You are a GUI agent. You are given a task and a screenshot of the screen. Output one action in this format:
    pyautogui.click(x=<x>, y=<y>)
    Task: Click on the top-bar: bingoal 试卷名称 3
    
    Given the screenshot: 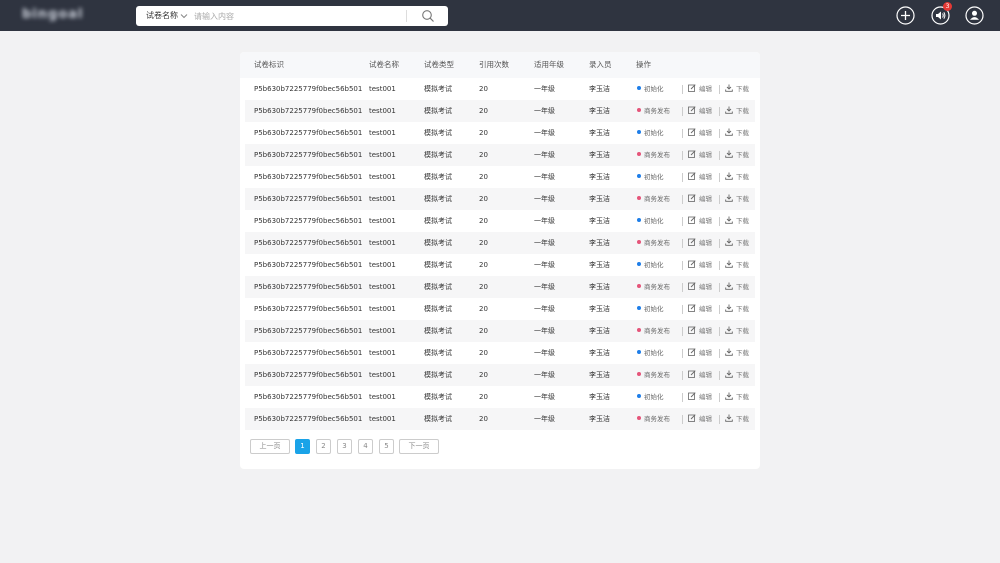 What is the action you would take?
    pyautogui.click(x=500, y=15)
    